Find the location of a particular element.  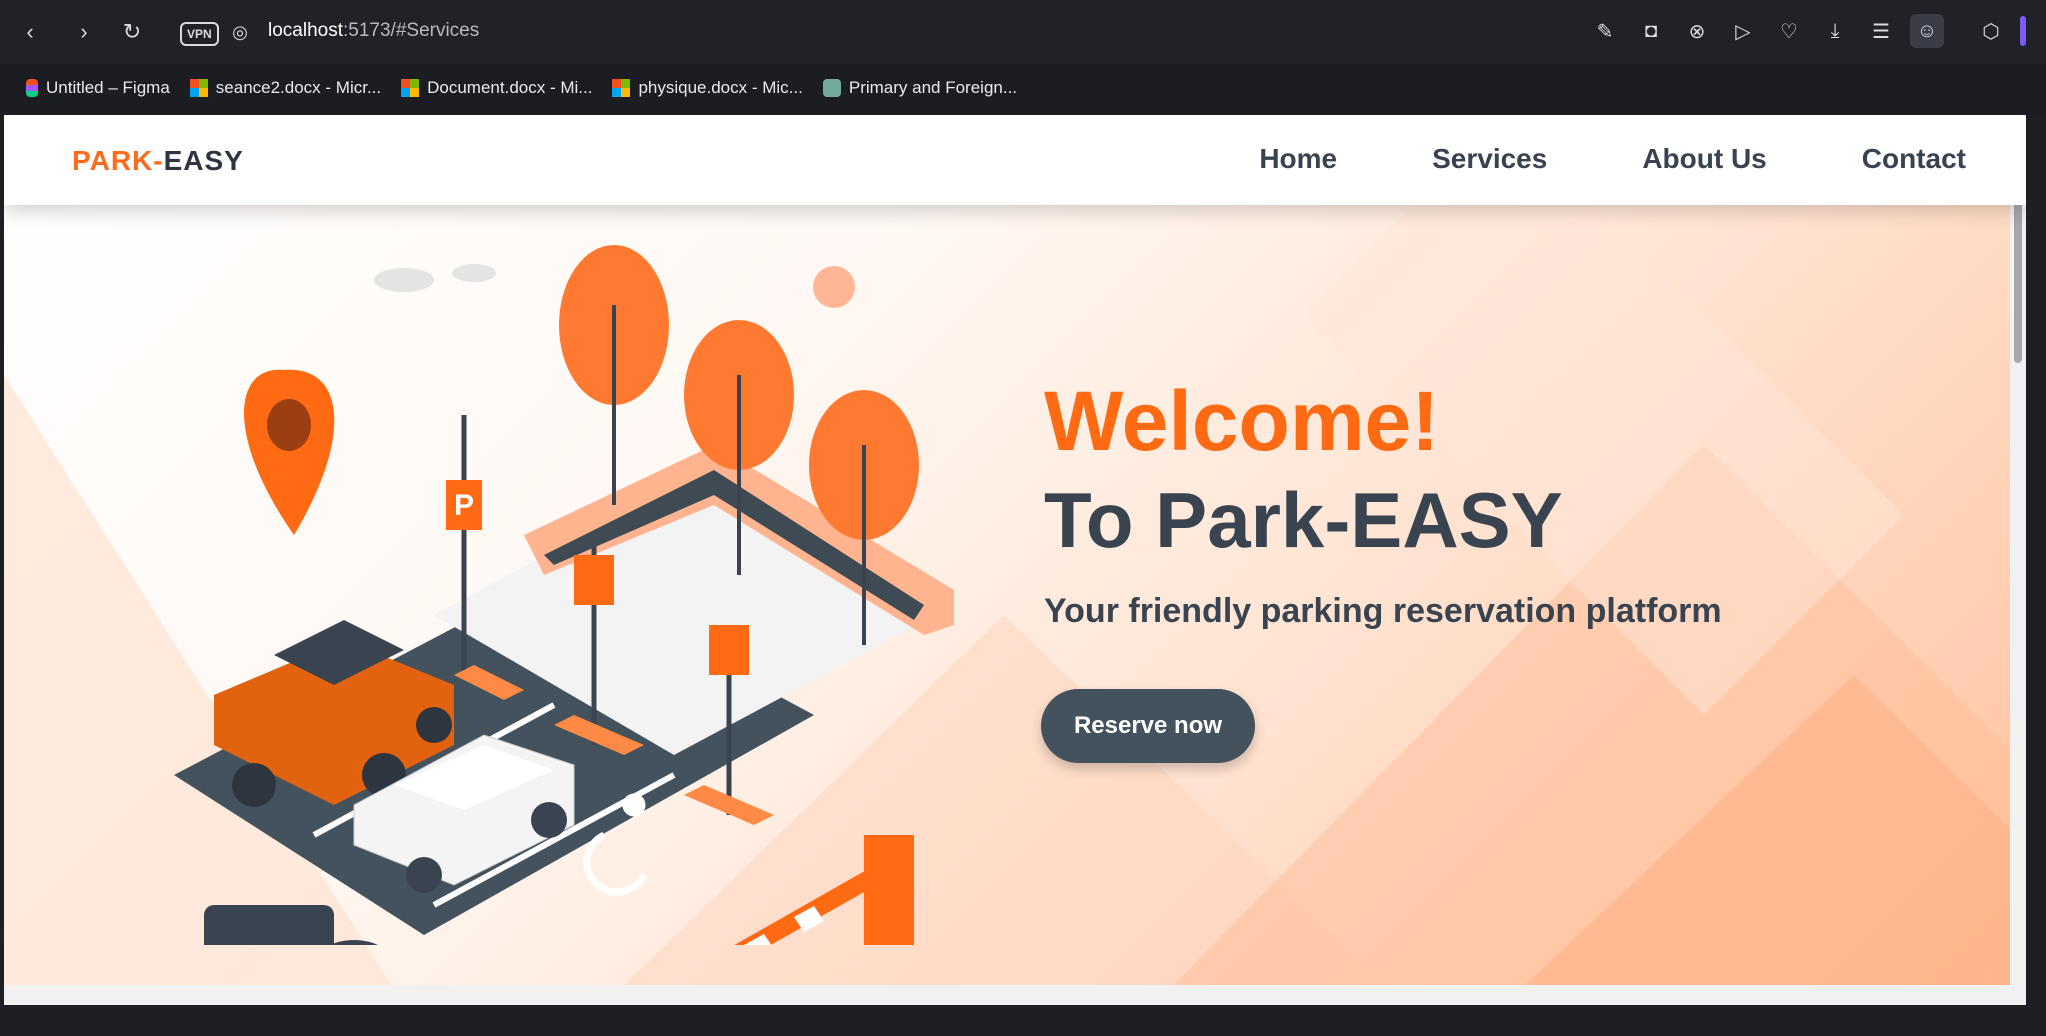

vertical-scrollbar is located at coordinates (2018, 560).